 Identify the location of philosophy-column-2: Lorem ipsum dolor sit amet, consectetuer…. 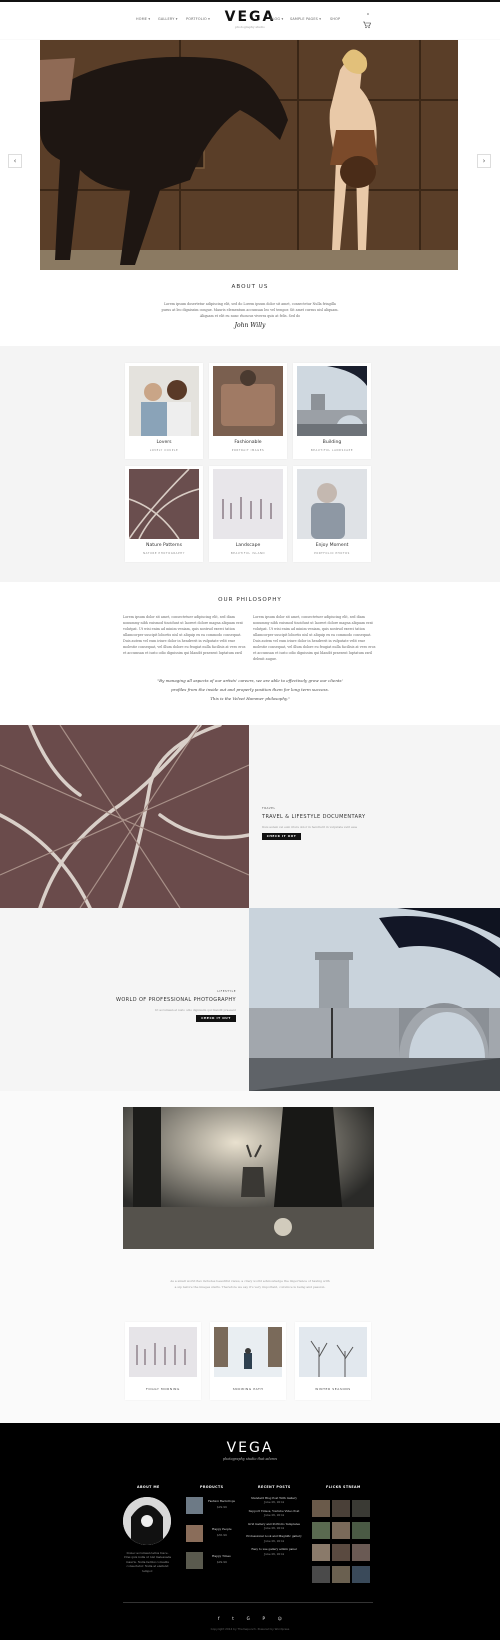
(314, 638).